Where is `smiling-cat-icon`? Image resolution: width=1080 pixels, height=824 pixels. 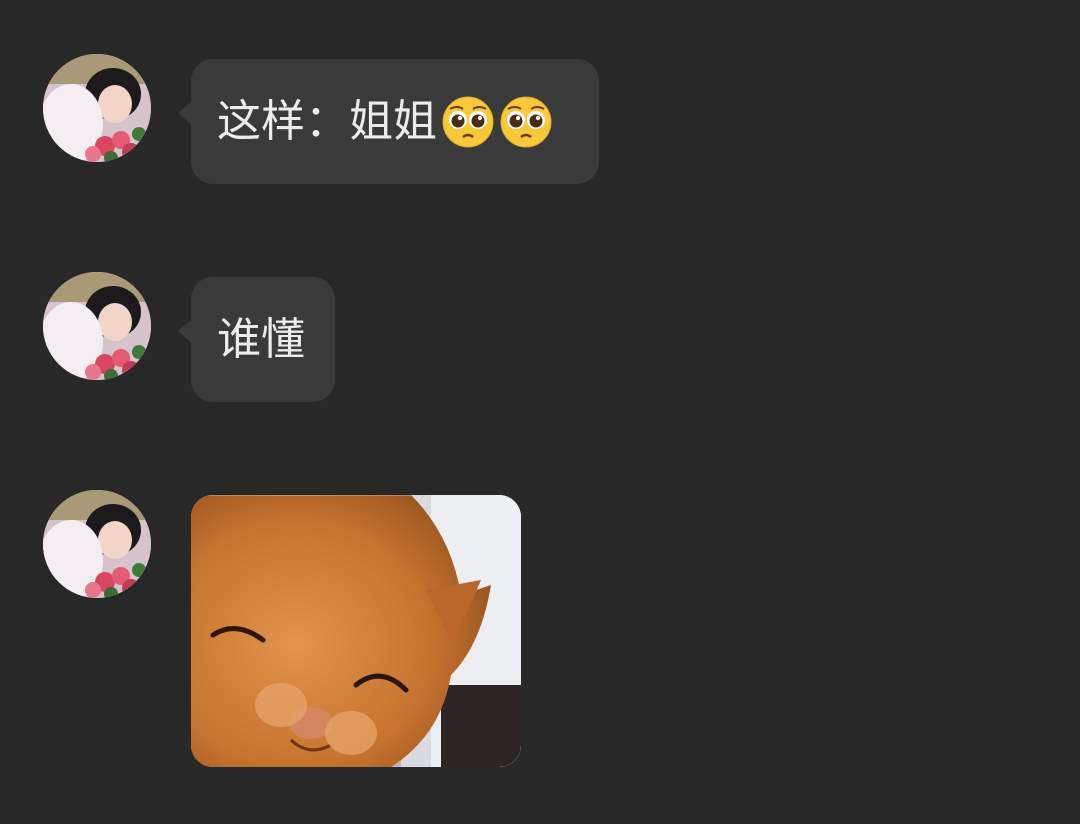 smiling-cat-icon is located at coordinates (356, 631).